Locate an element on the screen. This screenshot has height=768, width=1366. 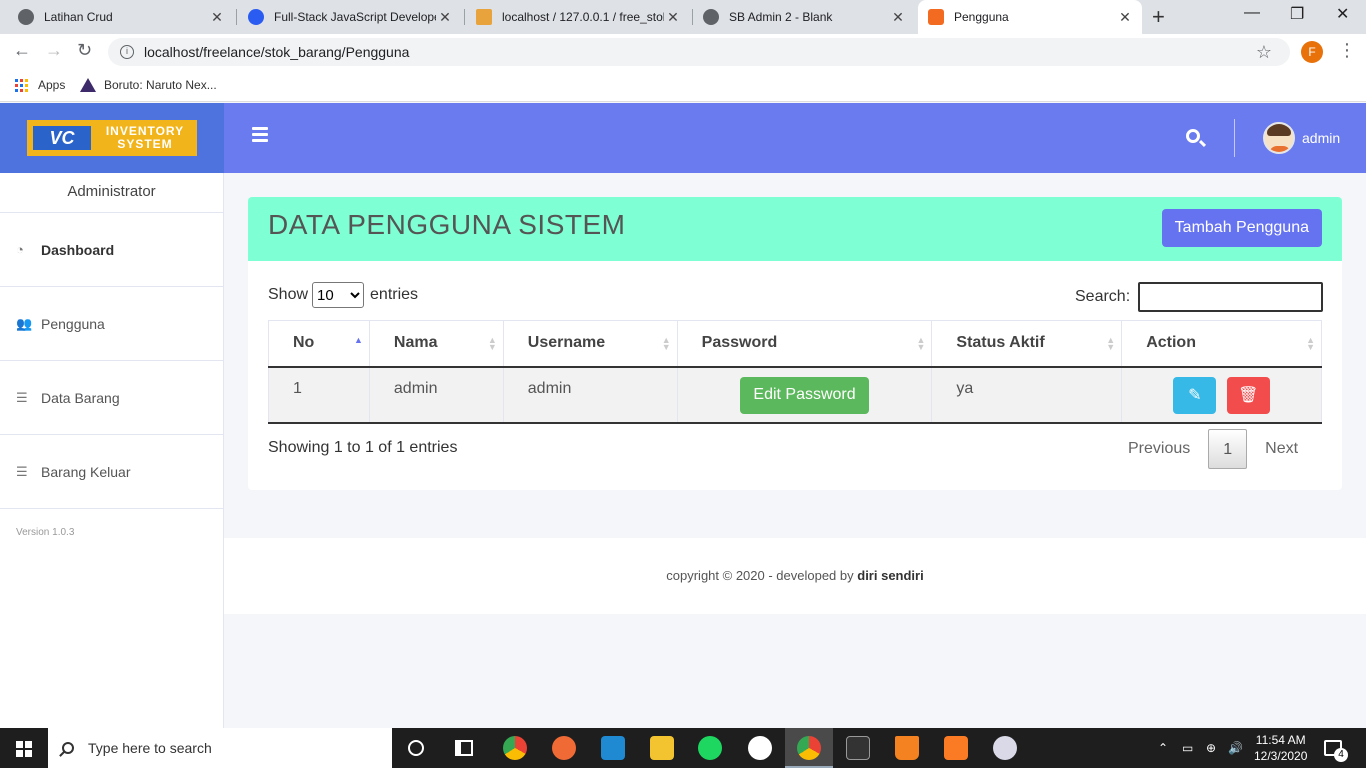
sidebar-heading: Administrator is located at coordinates (111, 193).